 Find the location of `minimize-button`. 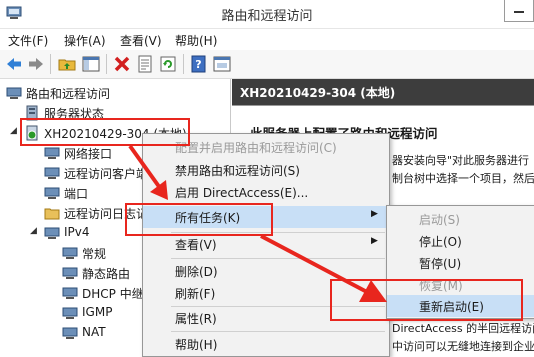

minimize-button is located at coordinates (519, 11).